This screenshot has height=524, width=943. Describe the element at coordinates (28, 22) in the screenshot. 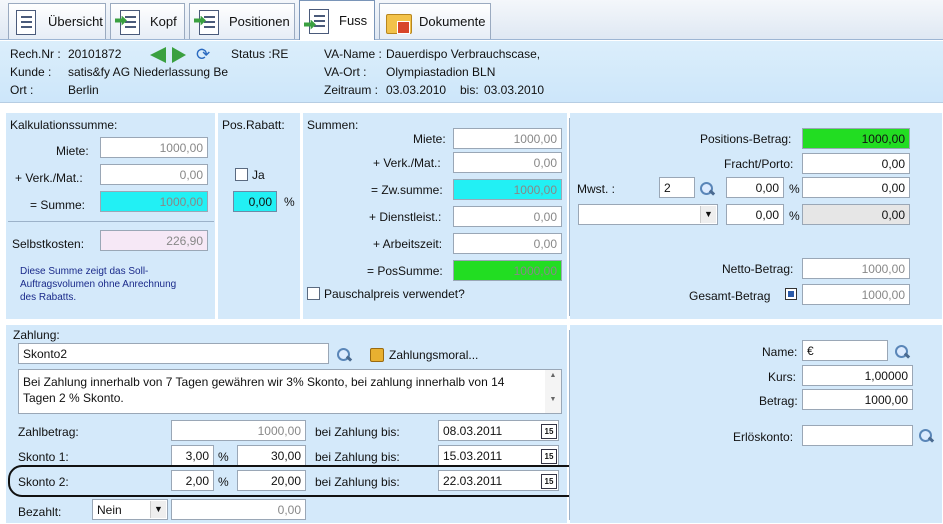

I see `overview-icon` at that location.